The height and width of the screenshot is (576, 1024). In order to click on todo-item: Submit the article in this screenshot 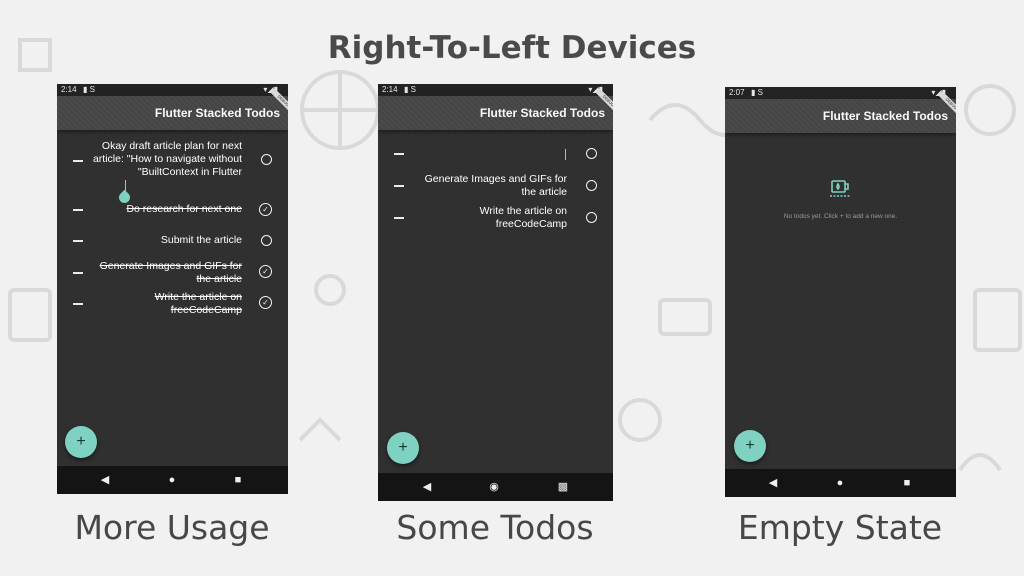, I will do `click(172, 242)`.